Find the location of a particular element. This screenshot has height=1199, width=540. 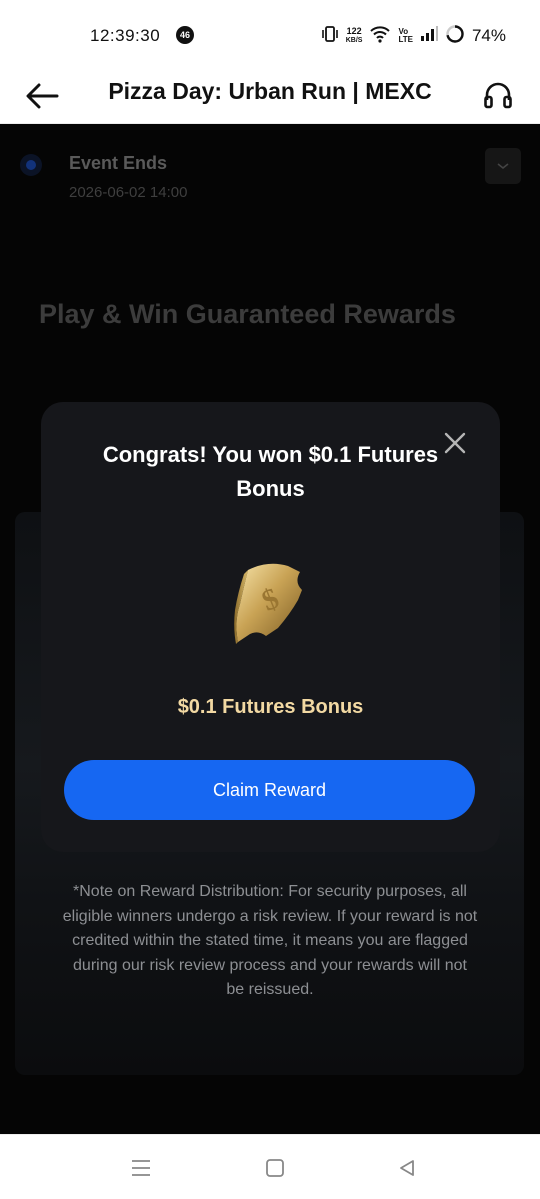

home-square-icon is located at coordinates (275, 1168).